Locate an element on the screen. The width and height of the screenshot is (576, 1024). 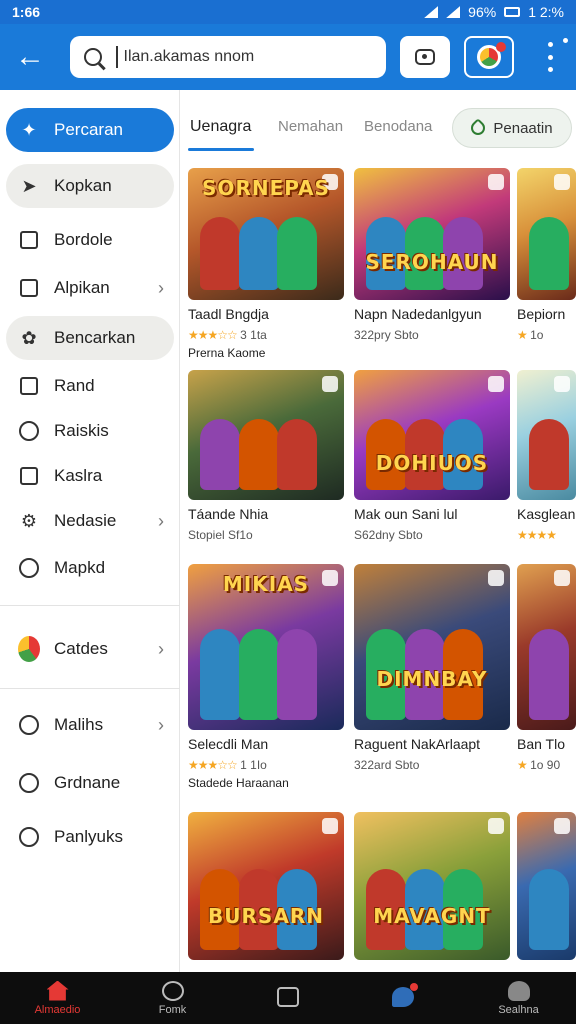
game-thumbnail: MIKIAS is located at coordinates (266, 647).